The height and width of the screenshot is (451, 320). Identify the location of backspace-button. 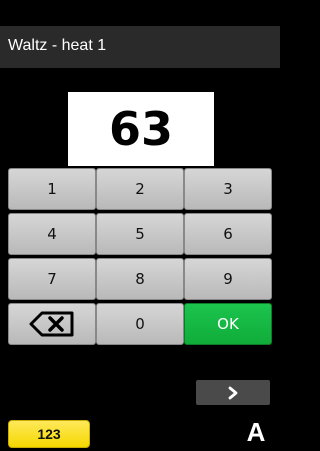
(52, 324).